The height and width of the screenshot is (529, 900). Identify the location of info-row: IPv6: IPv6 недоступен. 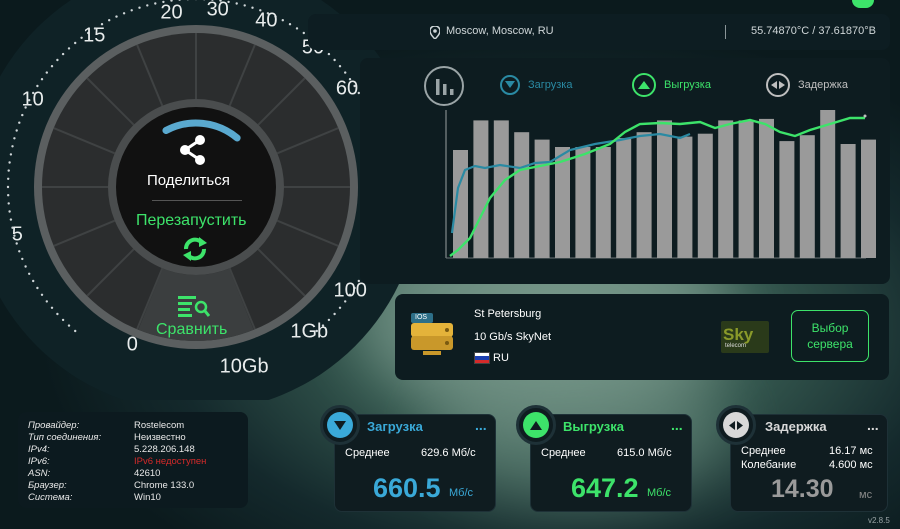
(128, 462).